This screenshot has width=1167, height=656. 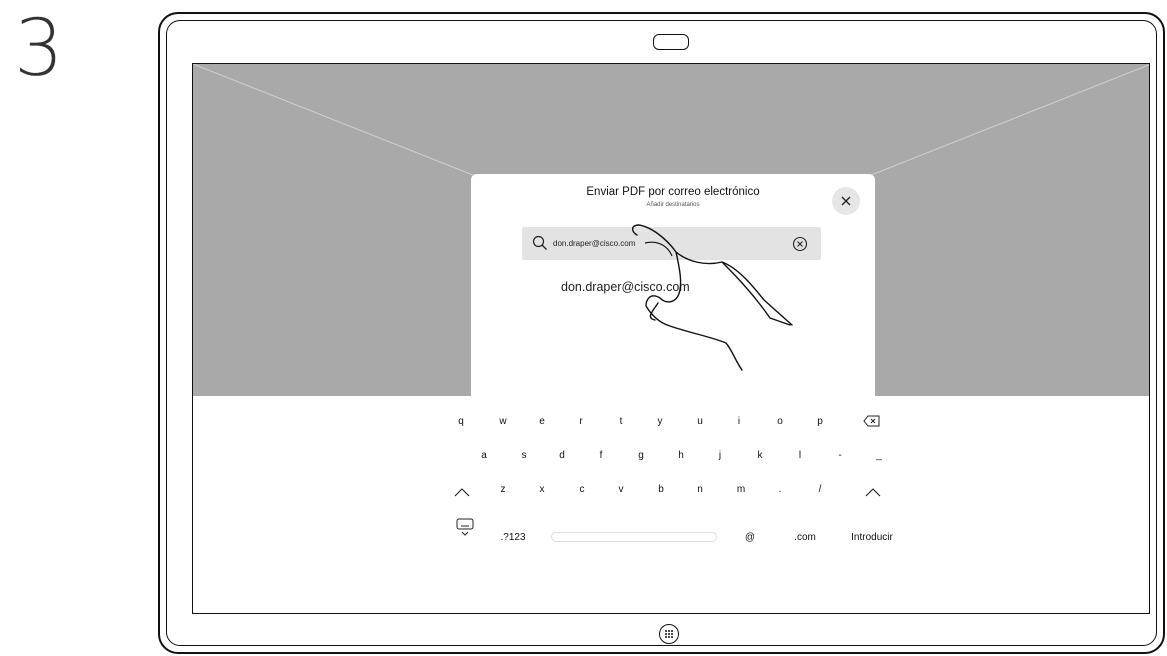 I want to click on key-o: o, so click(x=780, y=421).